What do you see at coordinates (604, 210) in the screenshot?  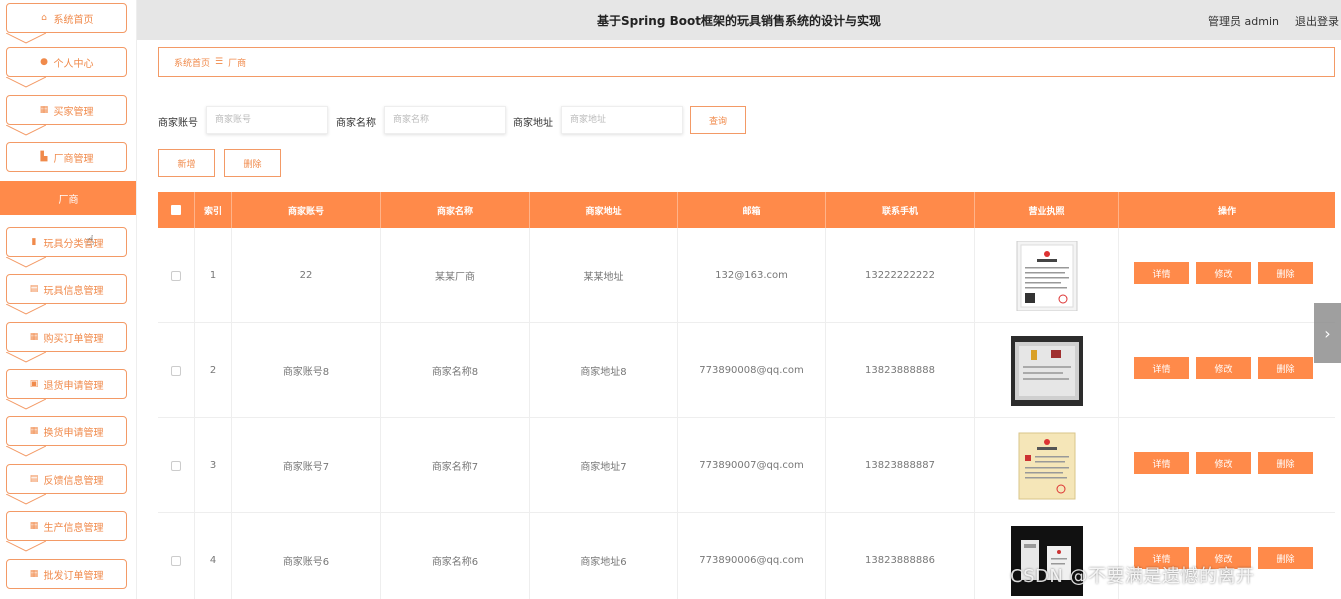 I see `col-address: 商家地址` at bounding box center [604, 210].